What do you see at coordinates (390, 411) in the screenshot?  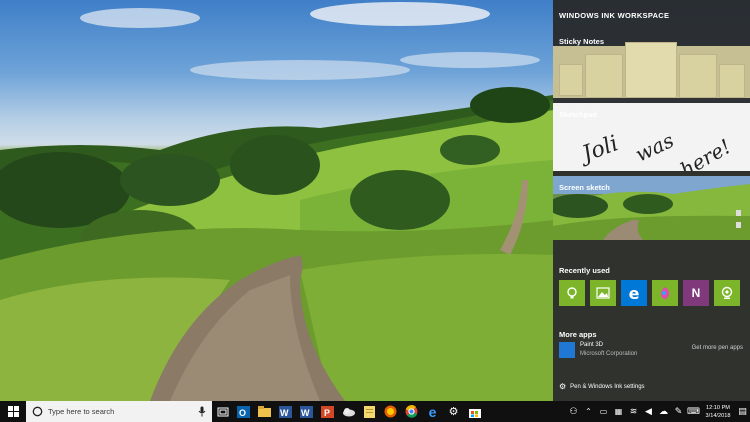 I see `firefox-icon` at bounding box center [390, 411].